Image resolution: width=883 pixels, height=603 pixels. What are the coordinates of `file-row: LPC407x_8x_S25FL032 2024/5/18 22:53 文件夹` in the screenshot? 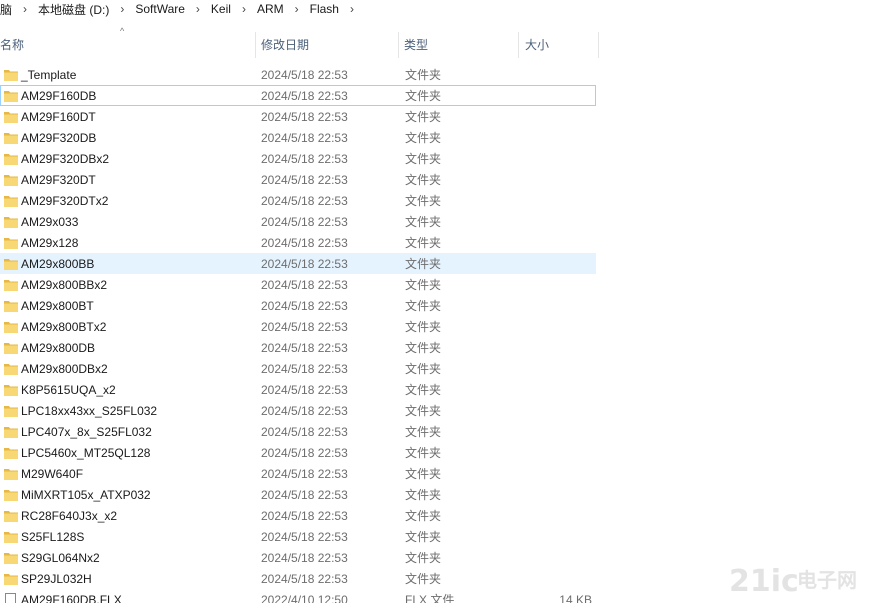 It's located at (298, 431).